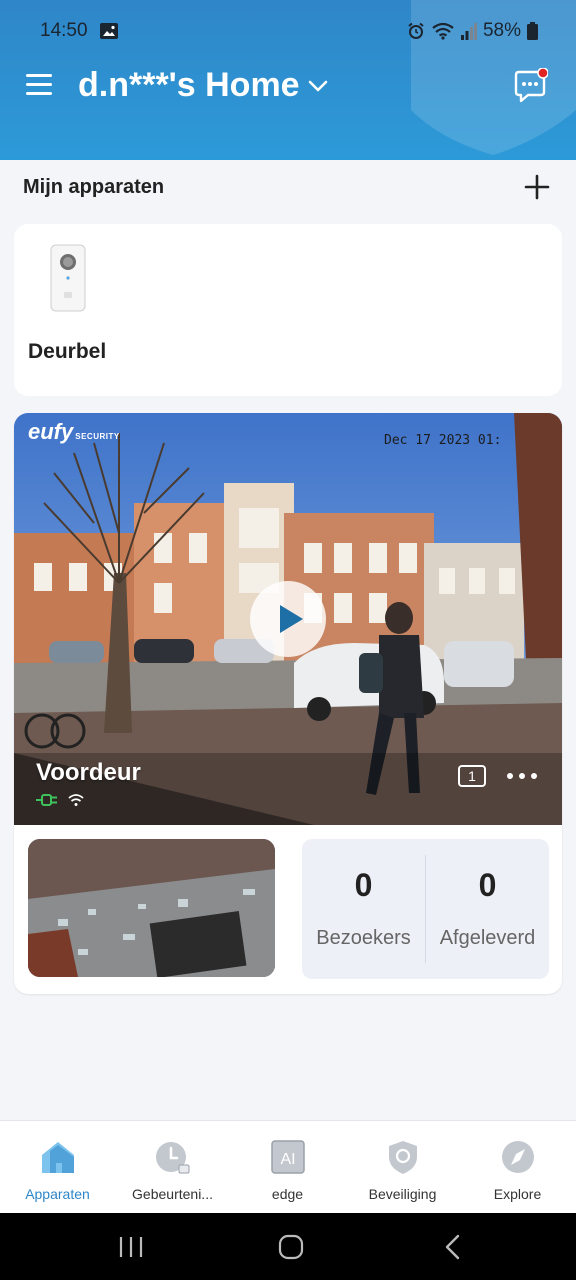  What do you see at coordinates (51, 431) in the screenshot?
I see `brand-name: eufy` at bounding box center [51, 431].